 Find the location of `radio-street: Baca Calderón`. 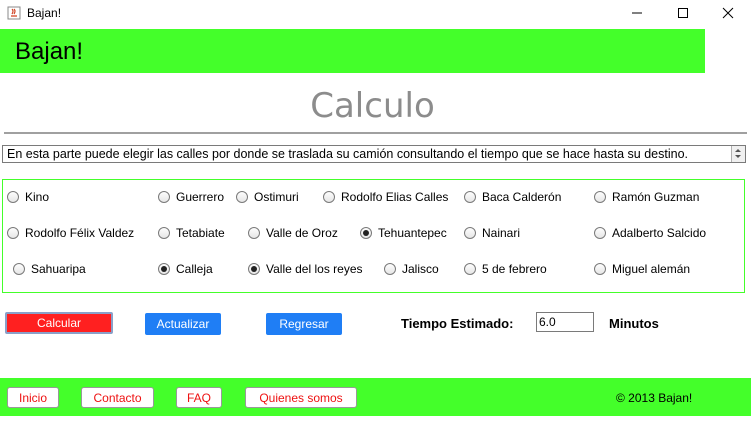

radio-street: Baca Calderón is located at coordinates (512, 197).